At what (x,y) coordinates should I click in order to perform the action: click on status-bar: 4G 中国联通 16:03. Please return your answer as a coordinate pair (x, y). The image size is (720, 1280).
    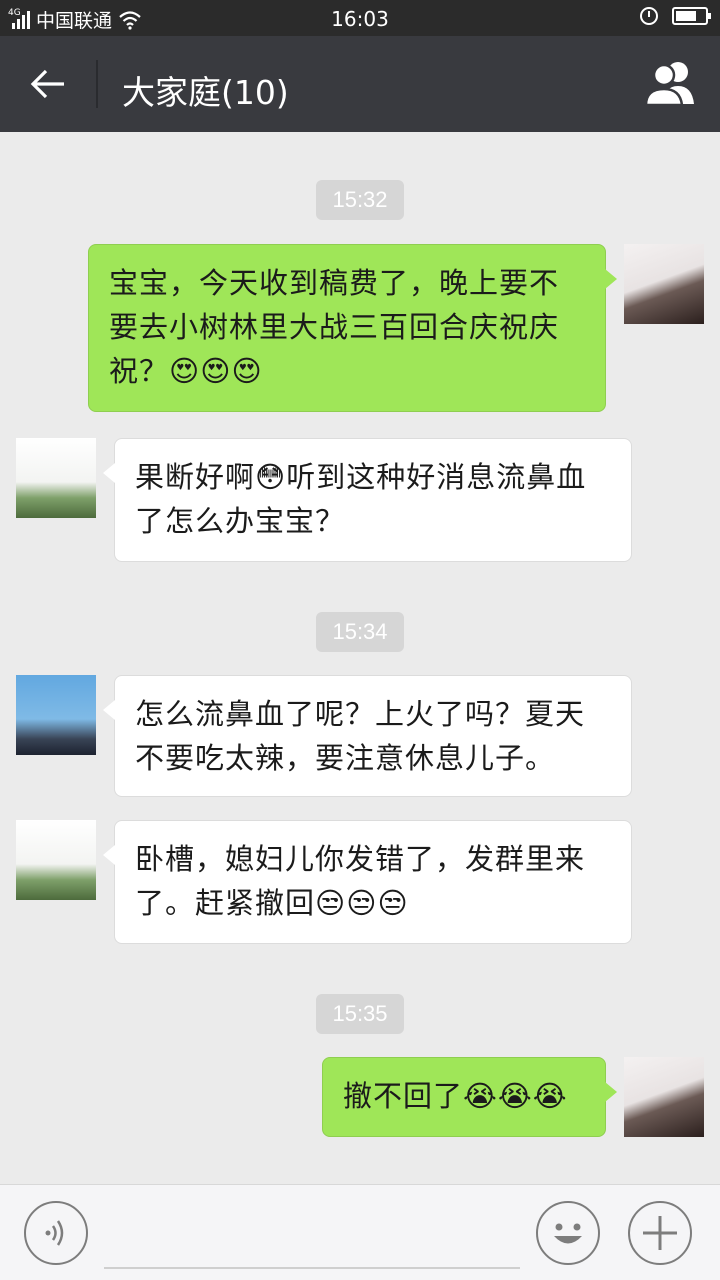
    Looking at the image, I should click on (360, 18).